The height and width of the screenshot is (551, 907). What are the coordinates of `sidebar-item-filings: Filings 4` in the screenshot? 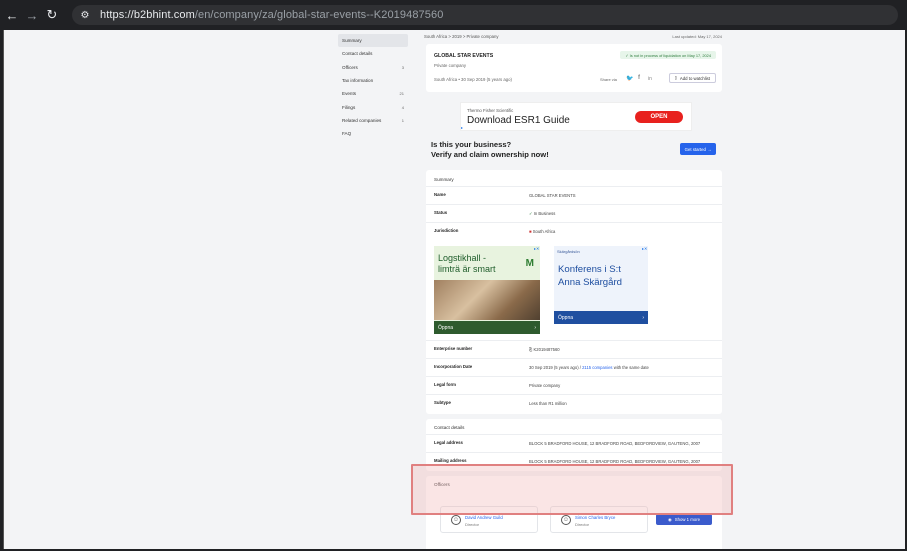 It's located at (373, 106).